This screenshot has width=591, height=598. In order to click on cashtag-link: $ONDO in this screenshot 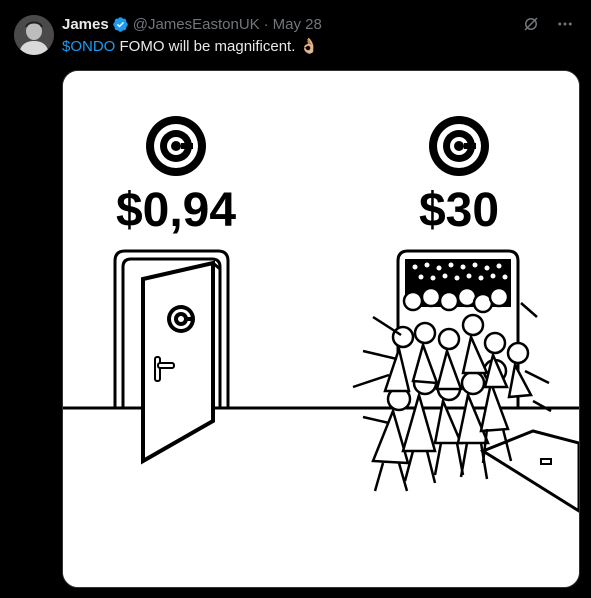, I will do `click(88, 46)`.